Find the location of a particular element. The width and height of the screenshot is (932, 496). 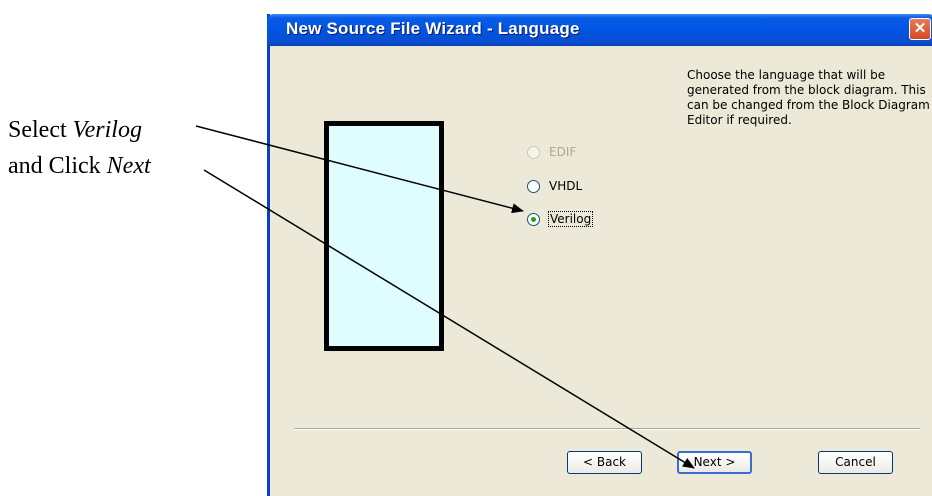

back-button: < Back is located at coordinates (604, 462).